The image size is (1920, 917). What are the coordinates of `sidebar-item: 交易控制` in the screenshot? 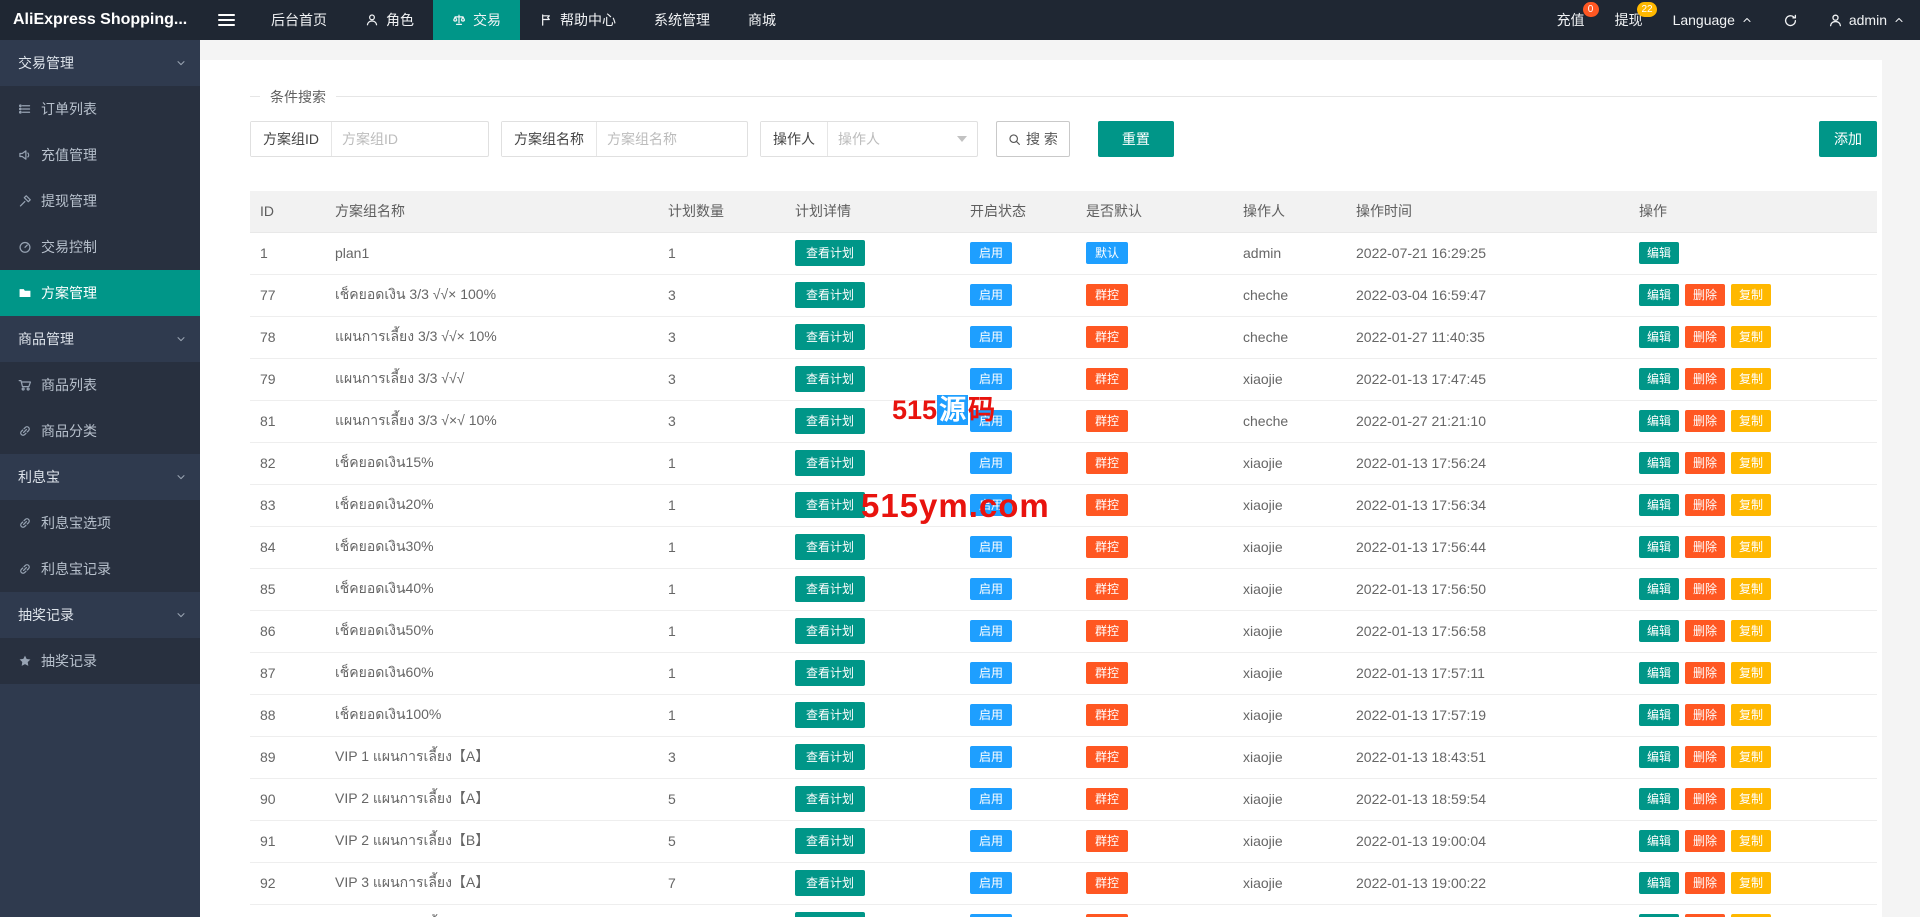 It's located at (100, 247).